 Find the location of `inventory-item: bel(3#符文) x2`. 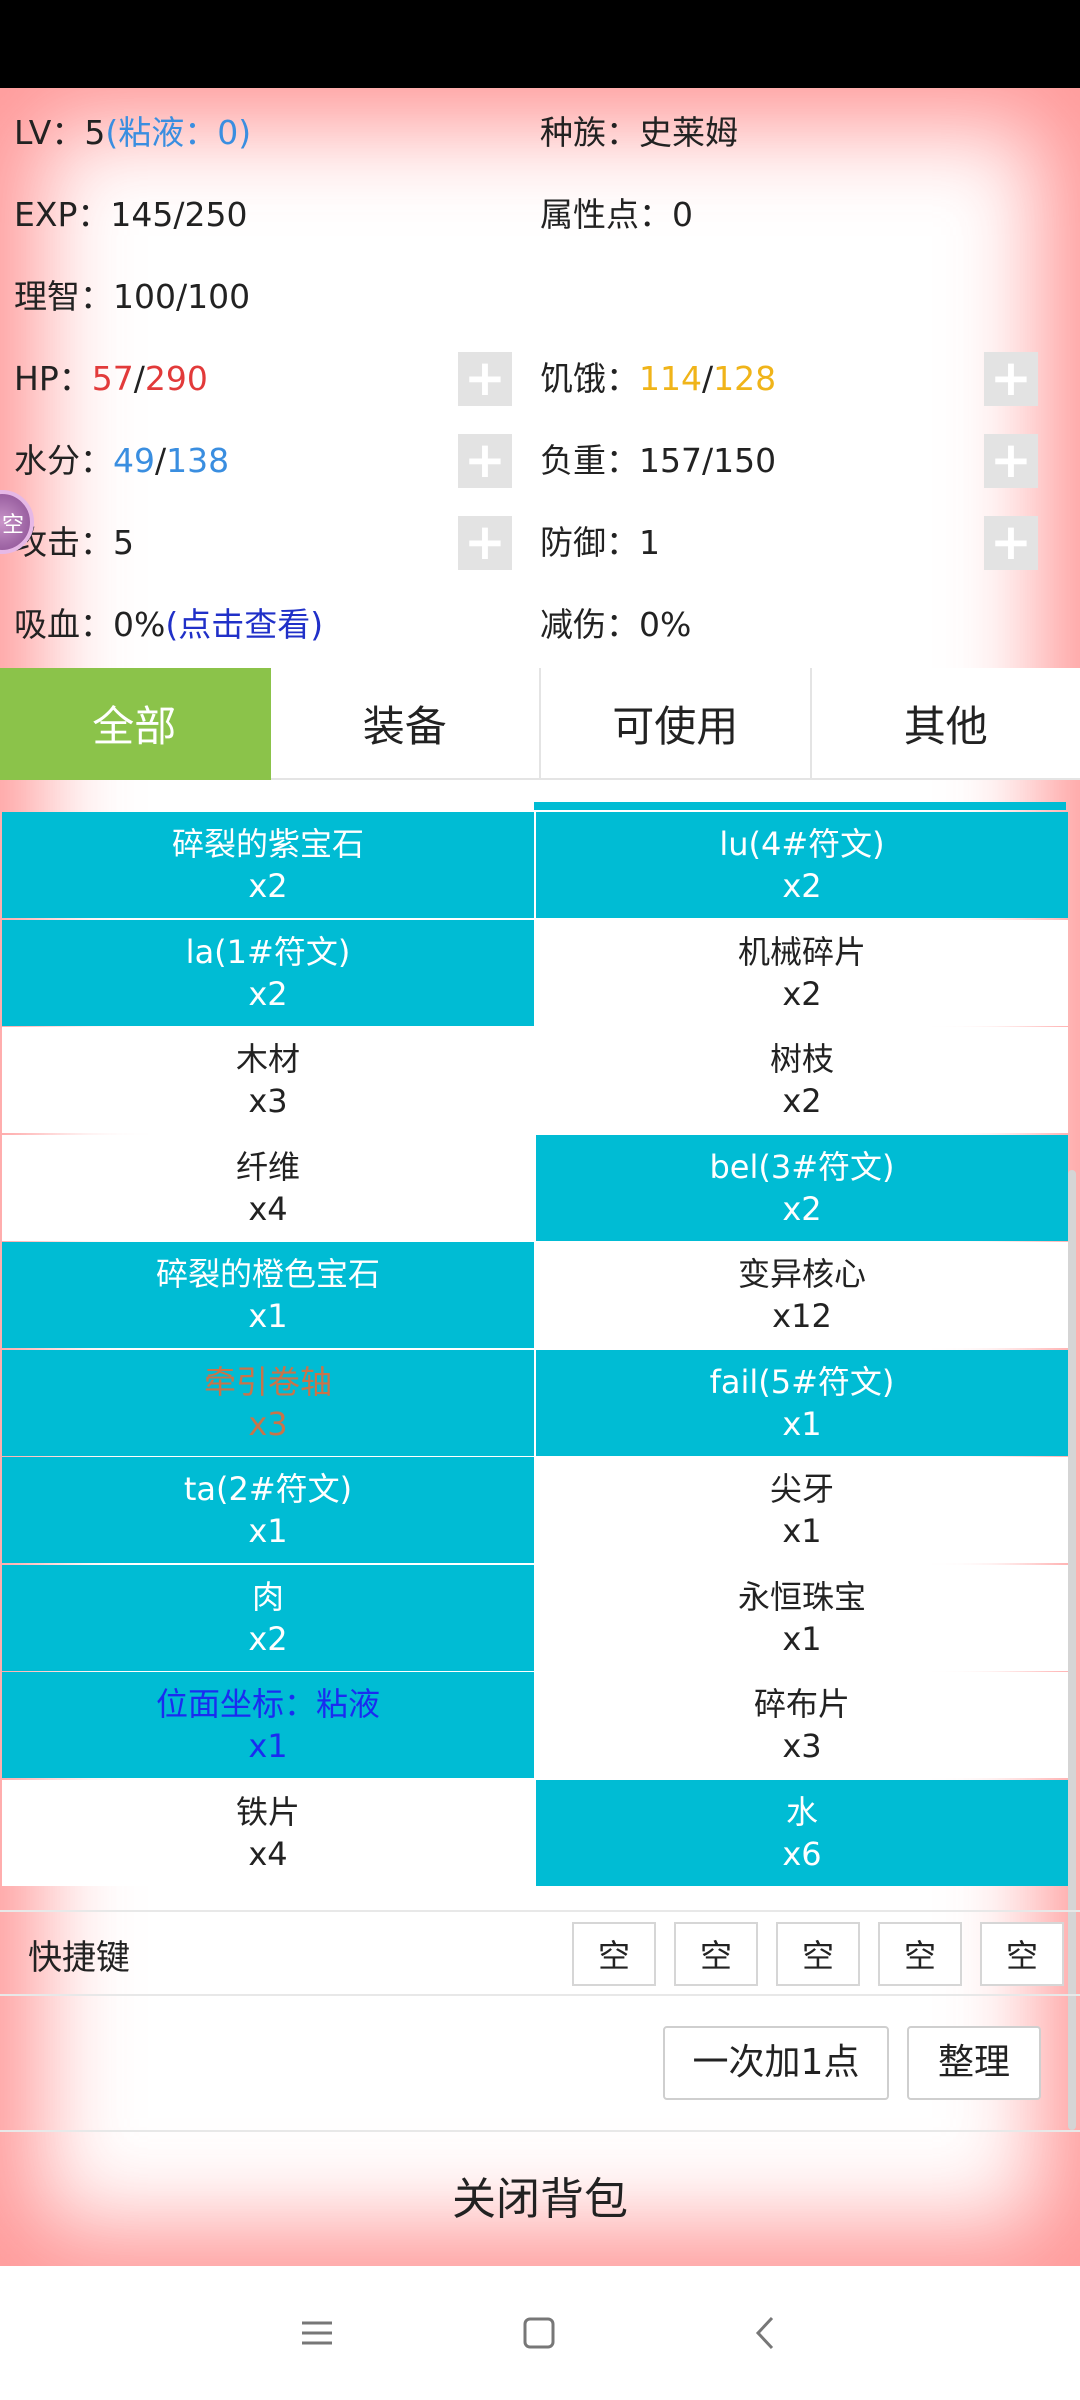

inventory-item: bel(3#符文) x2 is located at coordinates (802, 1188).